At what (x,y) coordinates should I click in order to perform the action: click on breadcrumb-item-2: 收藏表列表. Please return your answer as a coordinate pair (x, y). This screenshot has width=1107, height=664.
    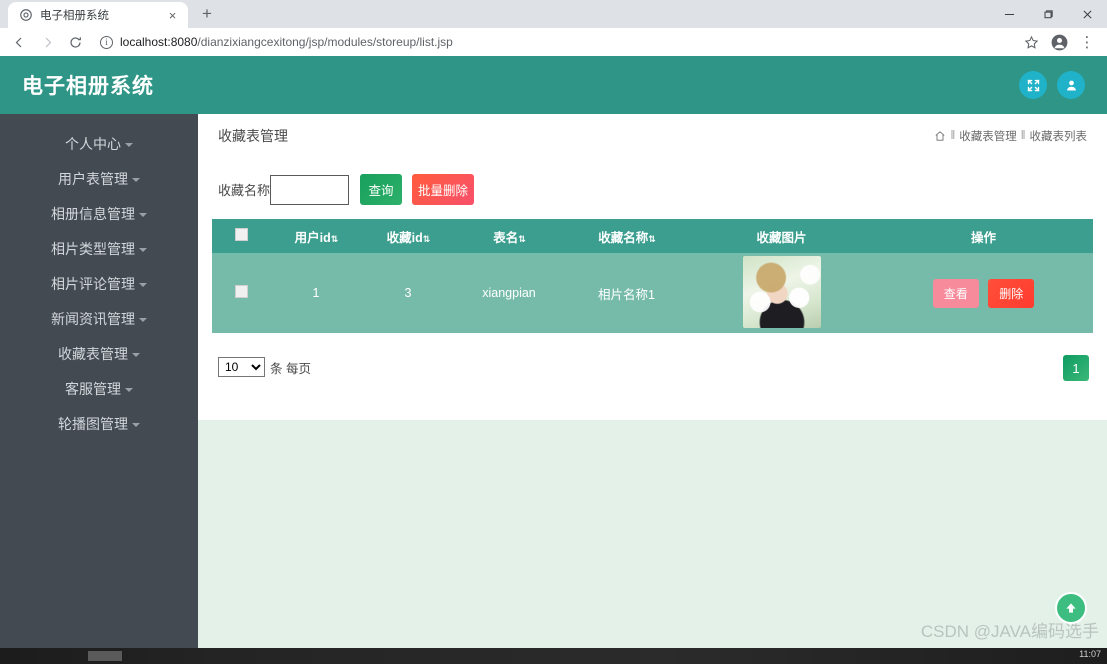
    Looking at the image, I should click on (1058, 137).